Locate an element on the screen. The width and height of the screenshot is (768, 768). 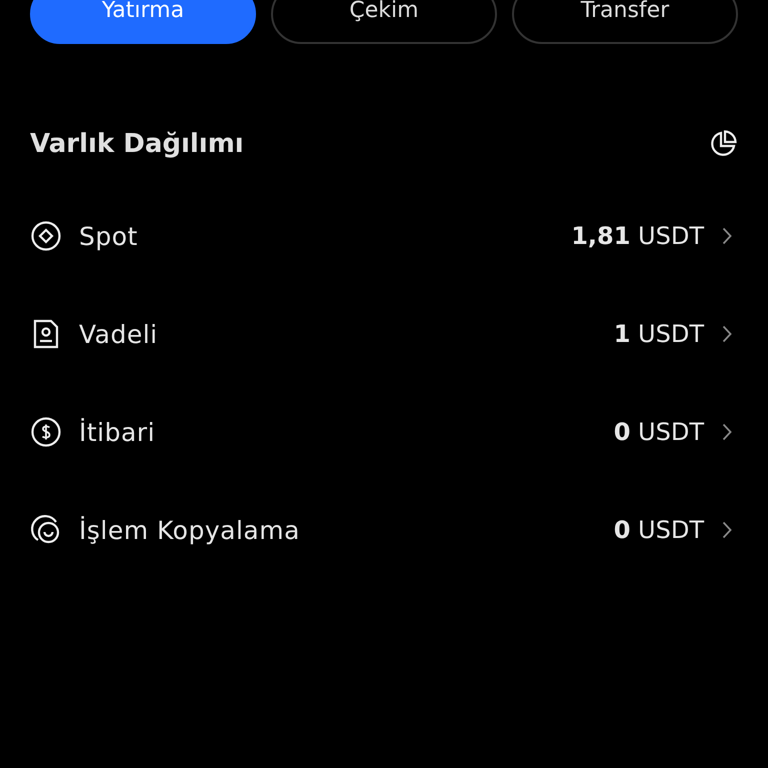
account-name: Spot is located at coordinates (109, 236).